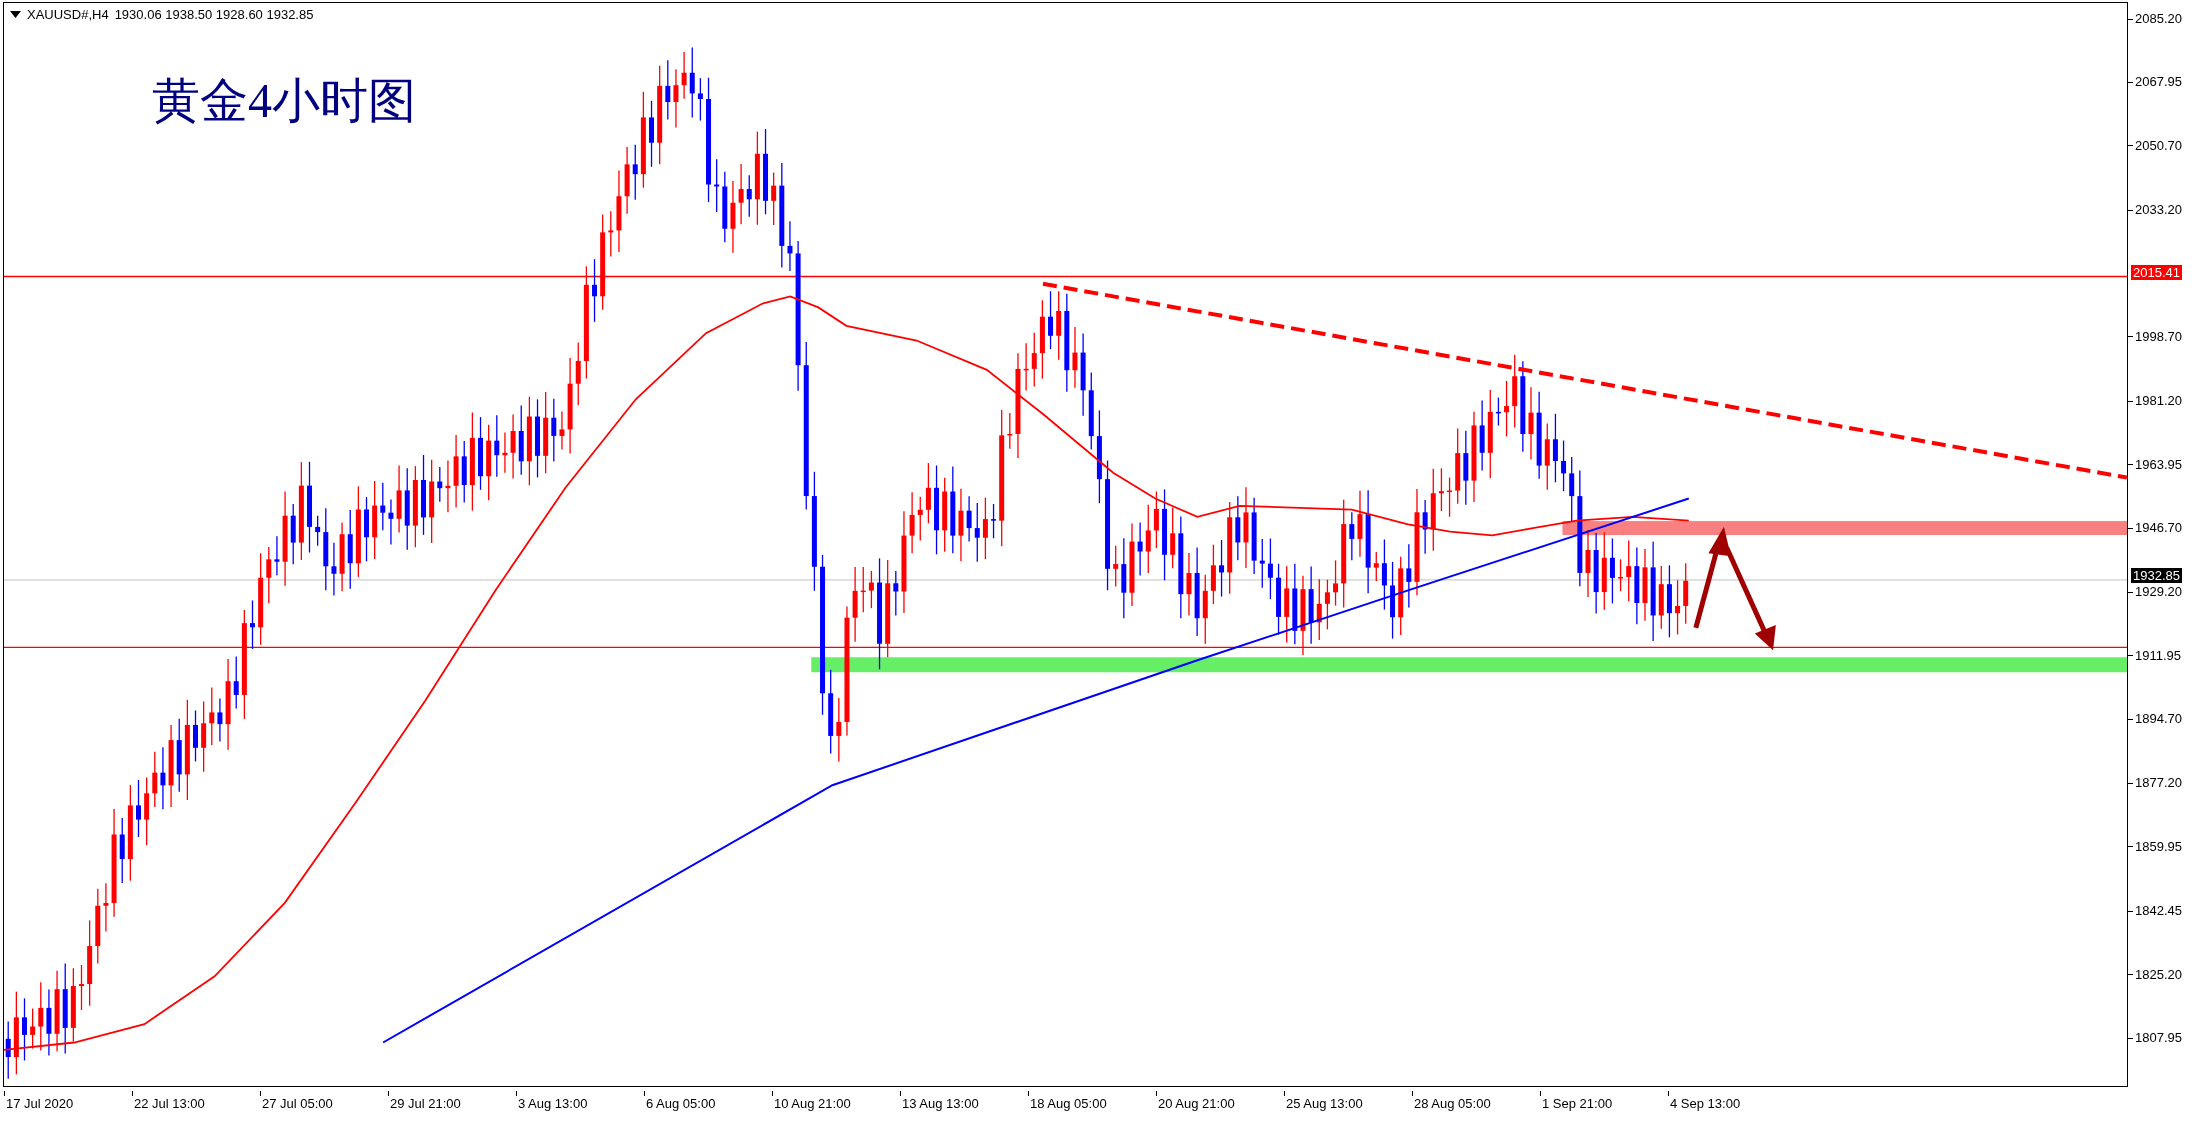 This screenshot has height=1121, width=2202. I want to click on time-axis-label: 22 Jul 13:00, so click(169, 1104).